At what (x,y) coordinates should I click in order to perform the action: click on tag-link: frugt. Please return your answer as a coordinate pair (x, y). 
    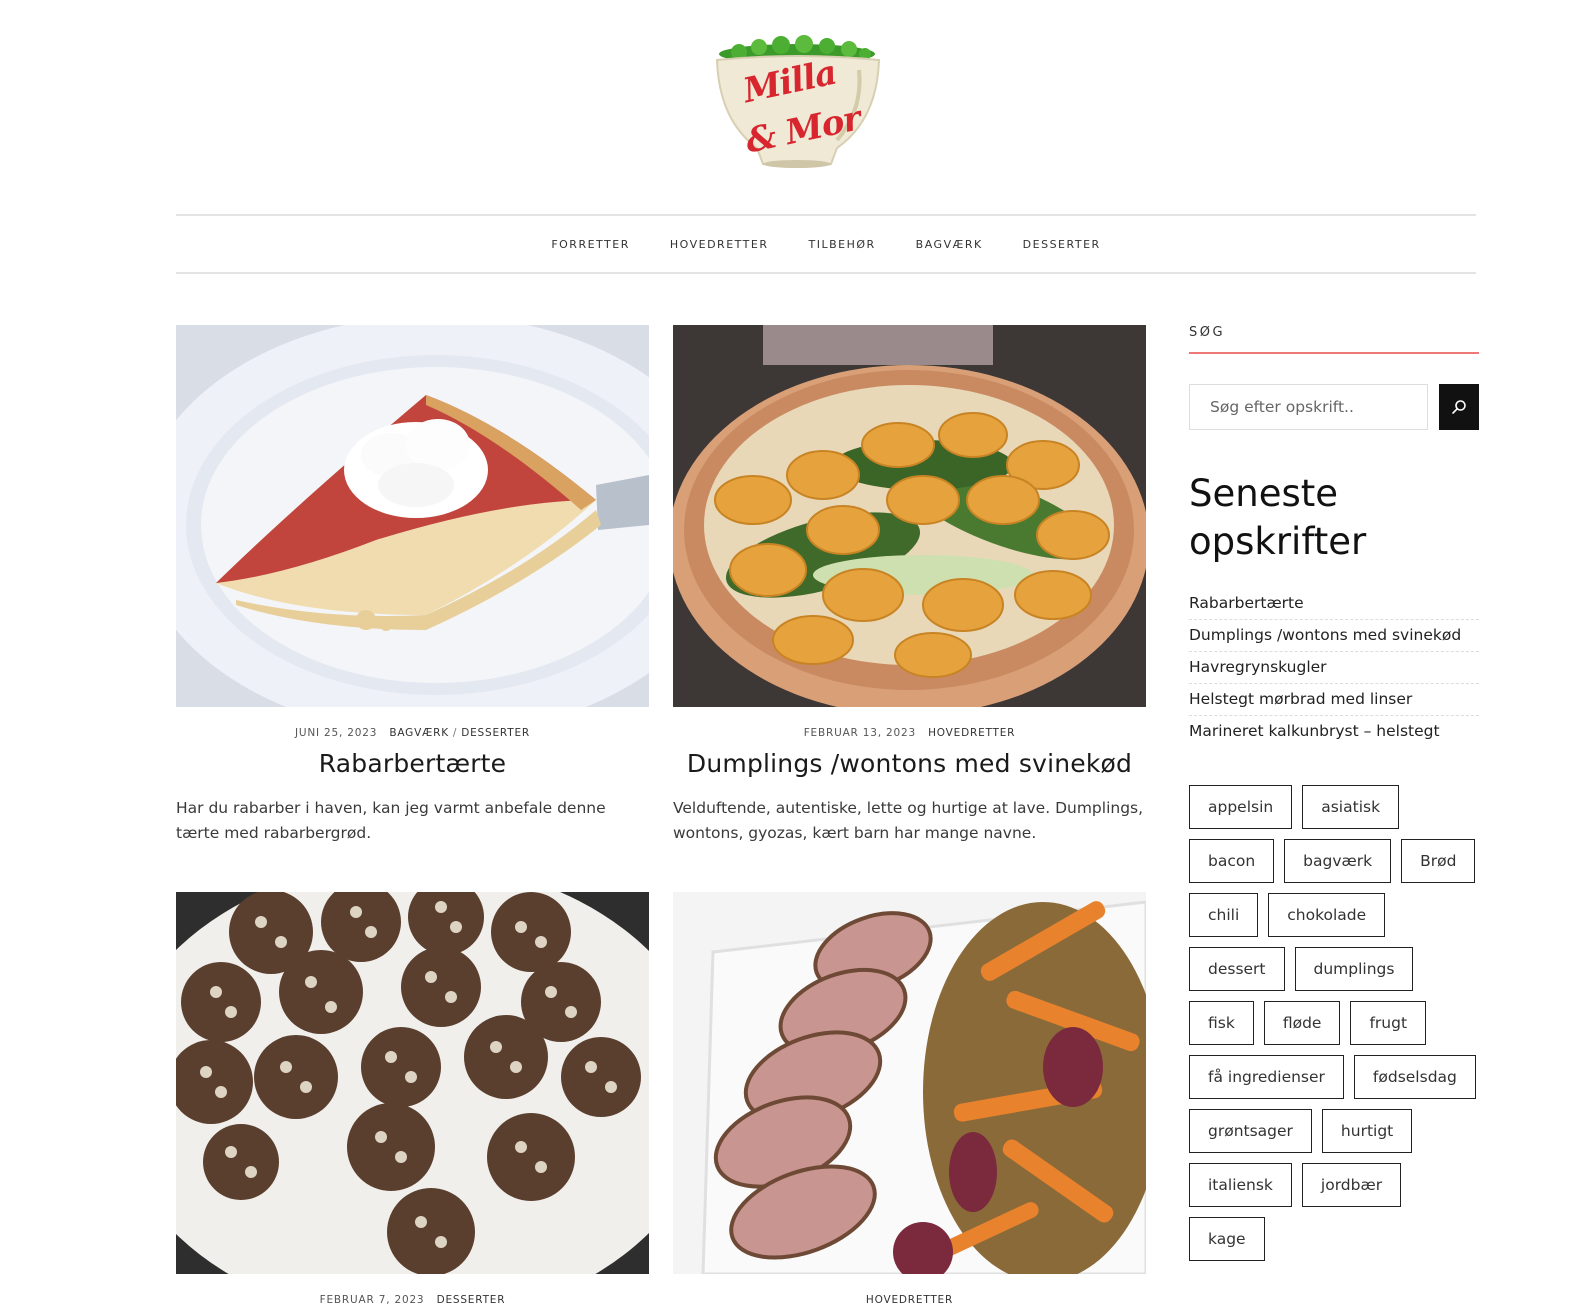
    Looking at the image, I should click on (1388, 1023).